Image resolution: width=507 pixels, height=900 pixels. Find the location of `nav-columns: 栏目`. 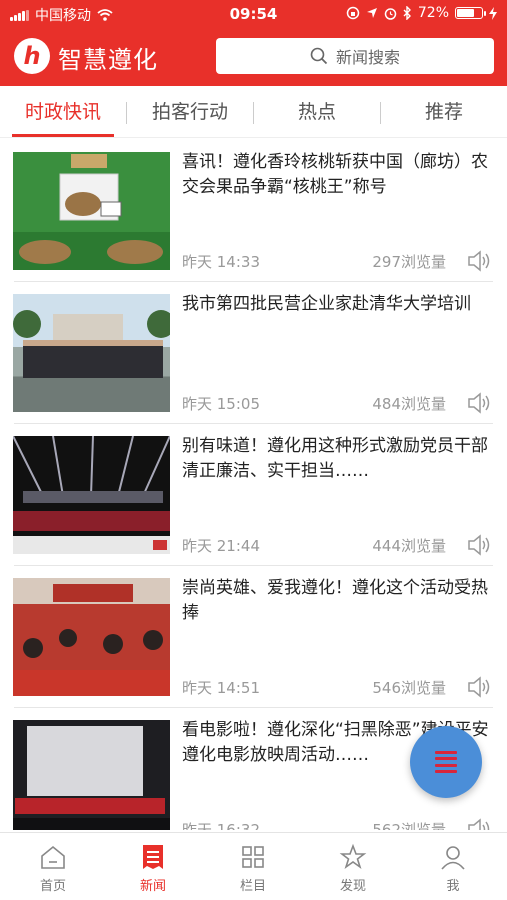

nav-columns: 栏目 is located at coordinates (253, 868).